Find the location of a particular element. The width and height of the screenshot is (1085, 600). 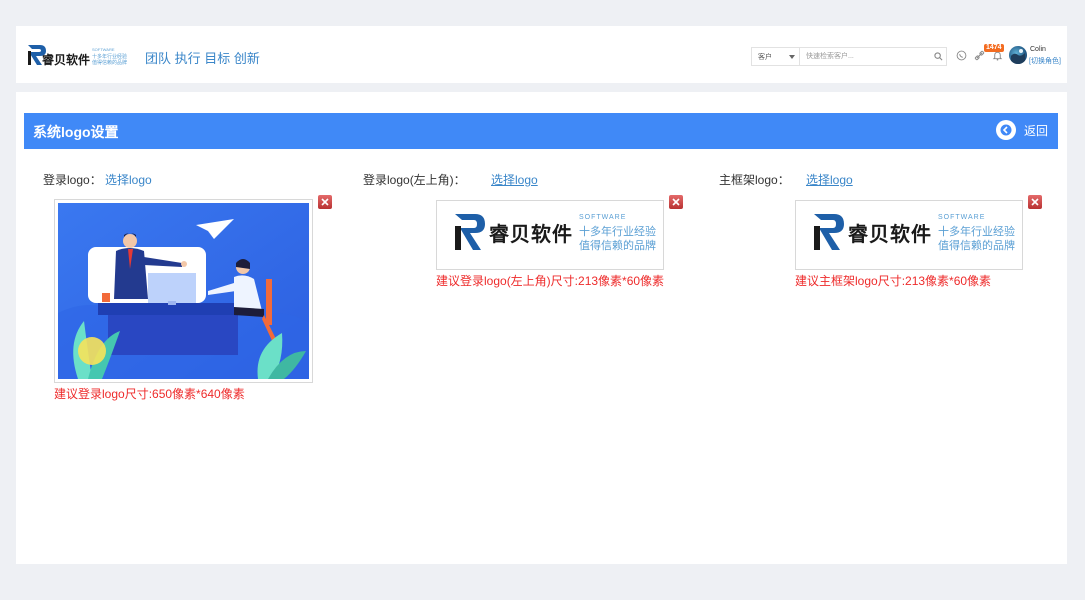

user-name: Colin is located at coordinates (1038, 49).